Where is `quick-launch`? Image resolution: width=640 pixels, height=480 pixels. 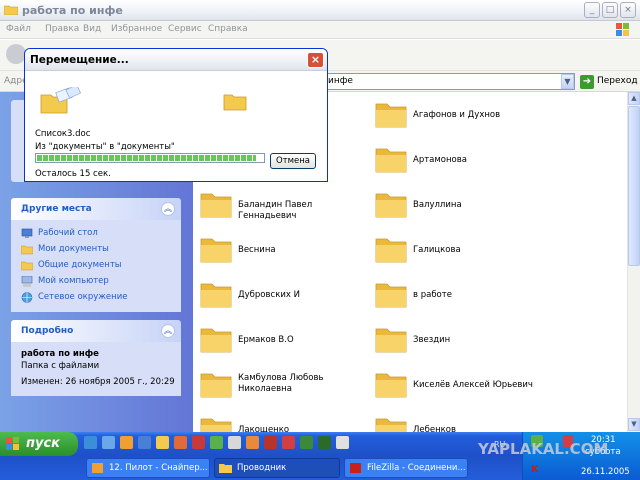
quick-launch is located at coordinates (234, 444).